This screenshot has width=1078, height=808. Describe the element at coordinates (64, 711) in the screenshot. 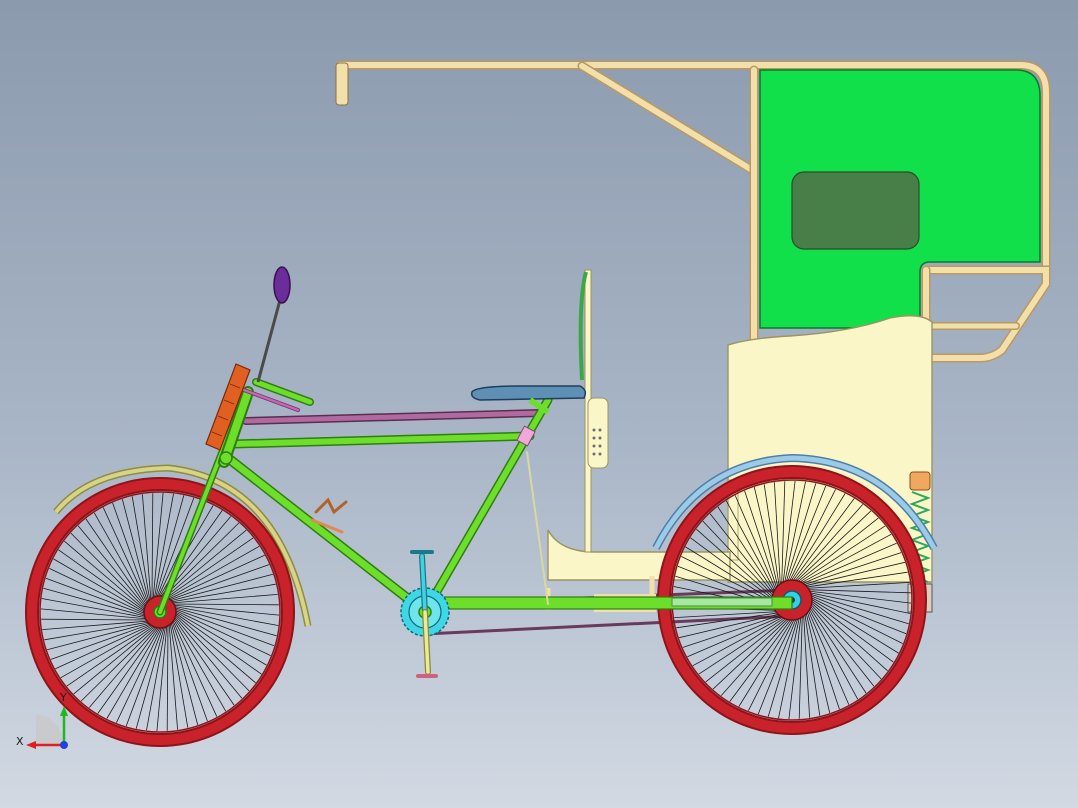

I see `y-axis-arrowhead` at that location.